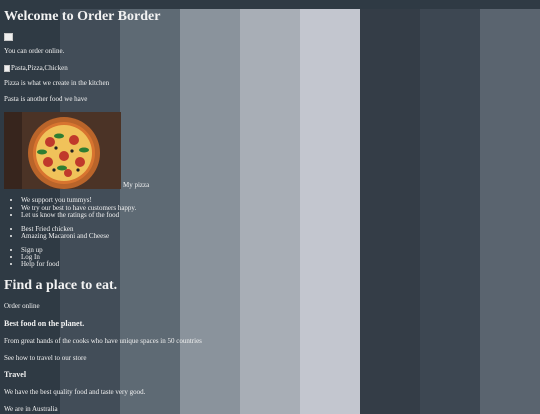  I want to click on sign-up-link: Sign up, so click(278, 250).